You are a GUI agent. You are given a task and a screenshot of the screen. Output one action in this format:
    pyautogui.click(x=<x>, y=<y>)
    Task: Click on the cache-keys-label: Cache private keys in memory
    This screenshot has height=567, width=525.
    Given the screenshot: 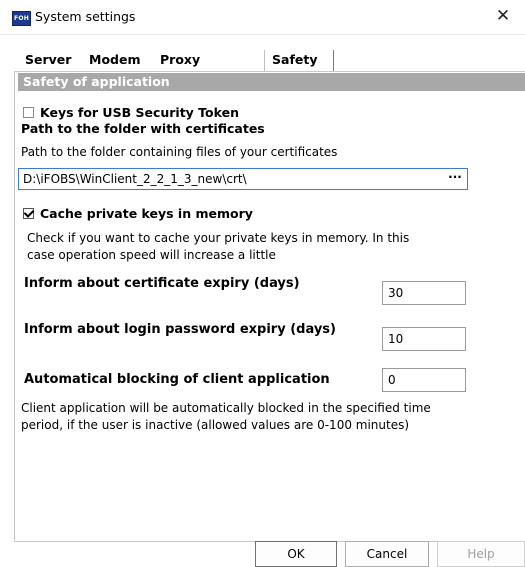 What is the action you would take?
    pyautogui.click(x=146, y=213)
    